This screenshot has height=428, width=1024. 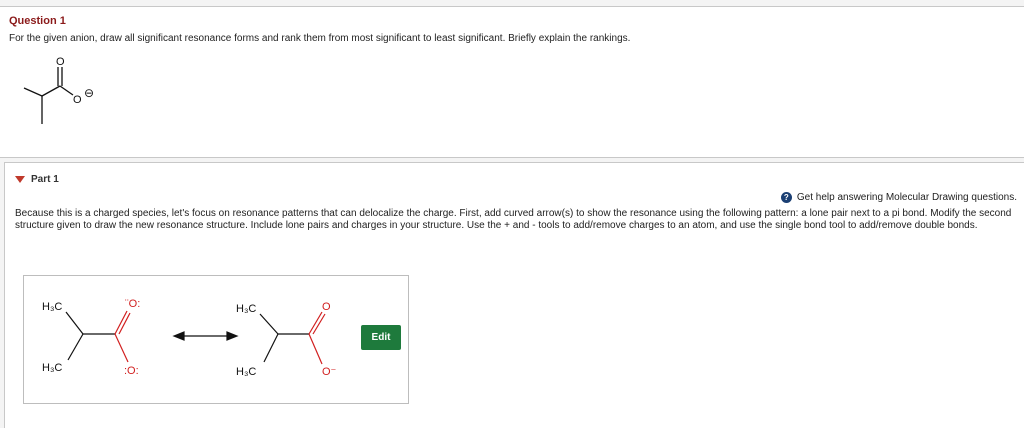 I want to click on given-anion-structure: O O ⊖, so click(x=58, y=90).